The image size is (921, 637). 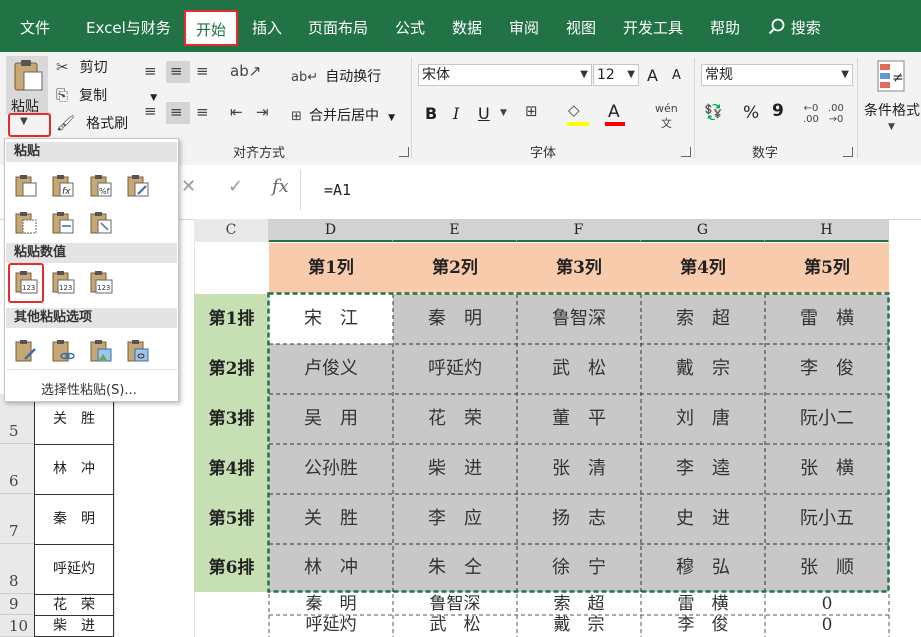 What do you see at coordinates (63, 223) in the screenshot?
I see `paste-keep-column-widths-icon` at bounding box center [63, 223].